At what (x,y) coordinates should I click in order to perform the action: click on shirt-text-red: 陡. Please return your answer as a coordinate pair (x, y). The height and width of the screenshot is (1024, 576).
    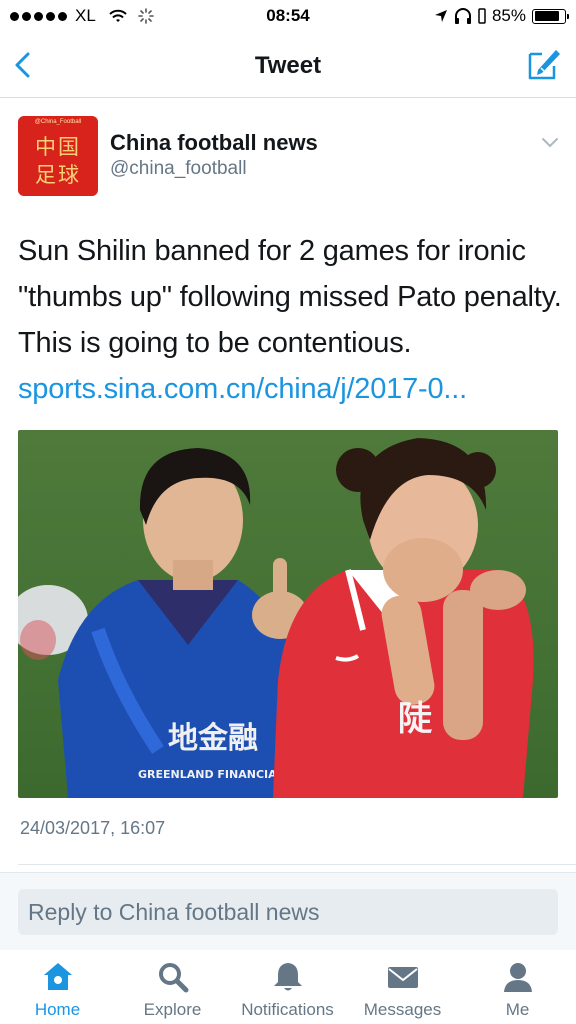
    Looking at the image, I should click on (415, 719).